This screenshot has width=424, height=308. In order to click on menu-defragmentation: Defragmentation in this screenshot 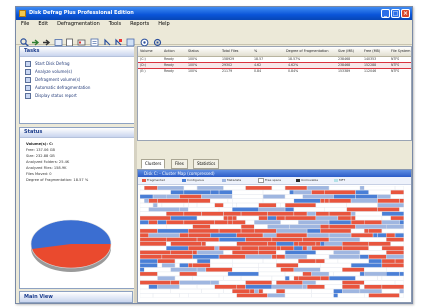, I will do `click(78, 24)`.